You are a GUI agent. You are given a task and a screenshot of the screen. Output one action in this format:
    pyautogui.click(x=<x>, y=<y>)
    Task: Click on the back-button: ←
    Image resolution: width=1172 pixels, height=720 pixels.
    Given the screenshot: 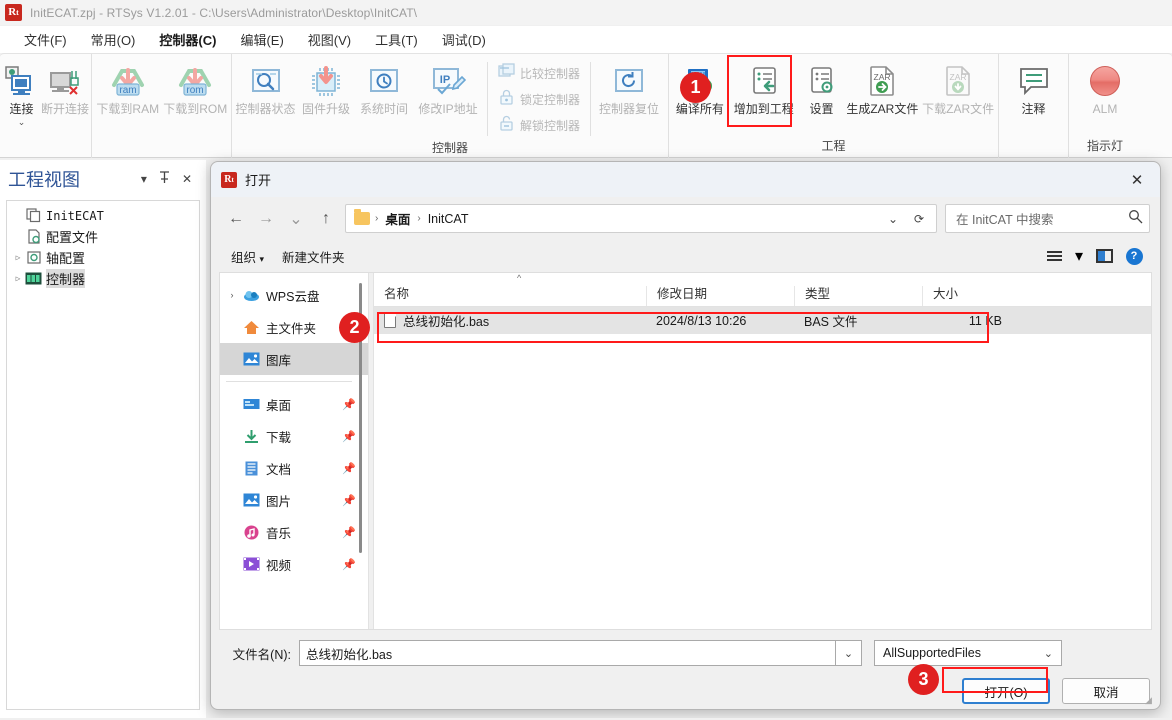 What is the action you would take?
    pyautogui.click(x=236, y=219)
    